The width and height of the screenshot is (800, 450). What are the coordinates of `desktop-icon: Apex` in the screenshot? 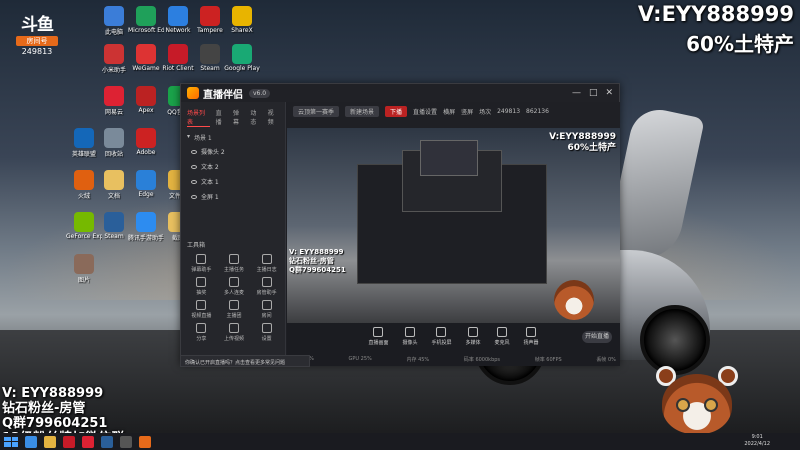 It's located at (146, 100).